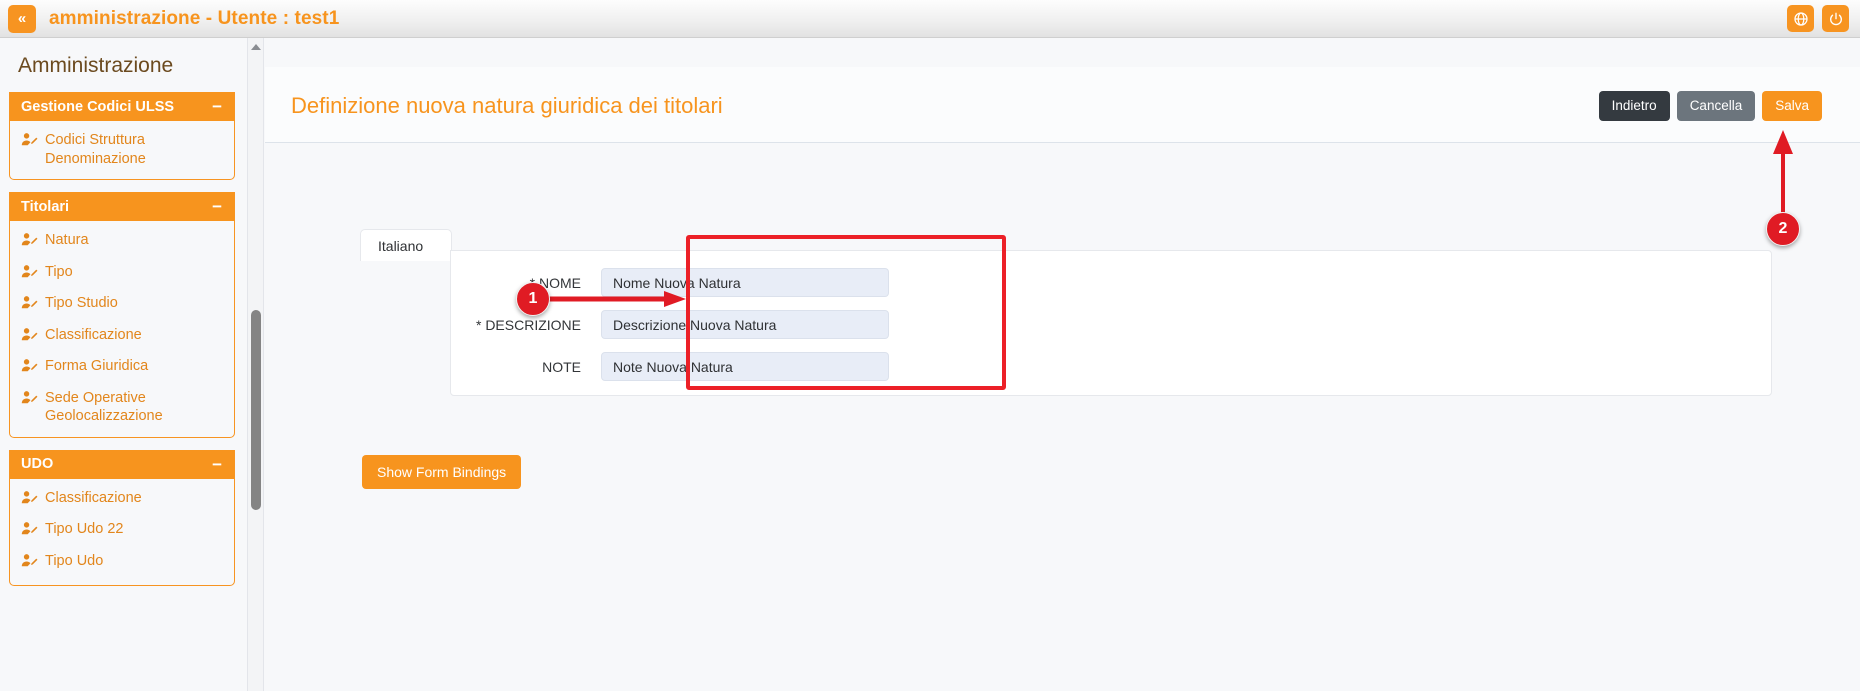 Image resolution: width=1860 pixels, height=691 pixels. What do you see at coordinates (37, 464) in the screenshot?
I see `sidebar-group-label: UDO` at bounding box center [37, 464].